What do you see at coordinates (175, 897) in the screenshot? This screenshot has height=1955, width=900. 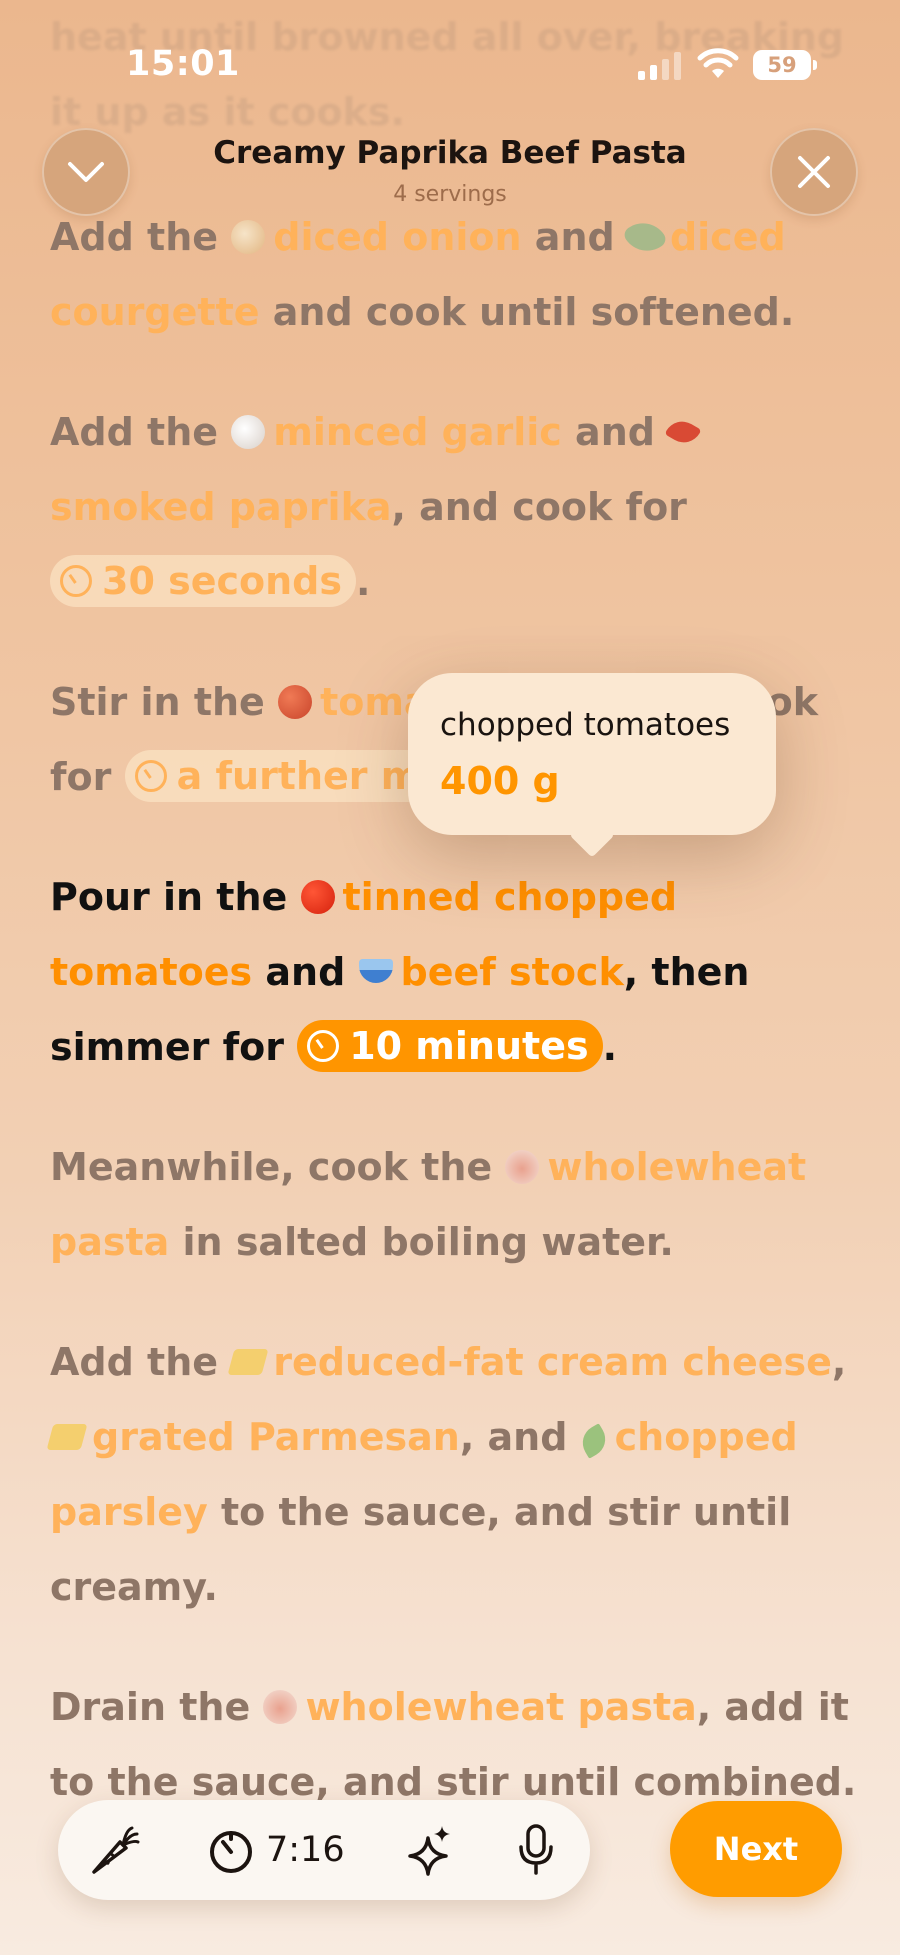 I see `step-text: Pour in the` at bounding box center [175, 897].